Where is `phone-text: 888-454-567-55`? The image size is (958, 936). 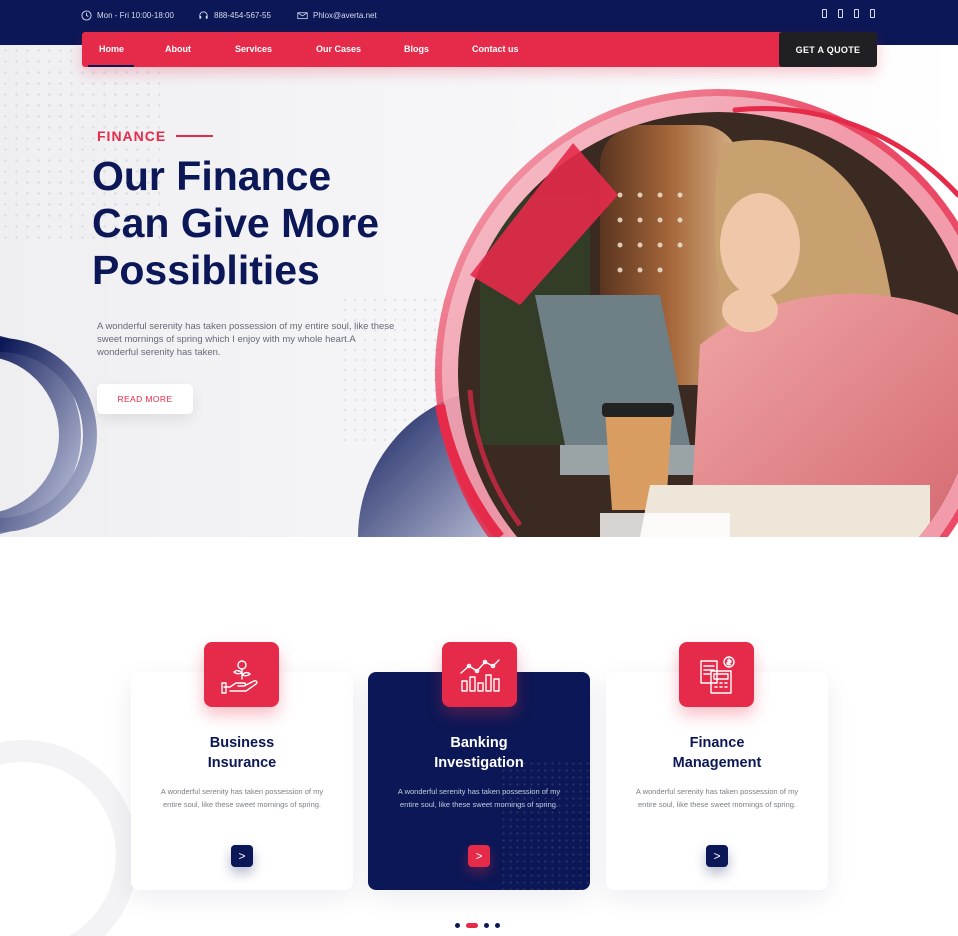
phone-text: 888-454-567-55 is located at coordinates (242, 15).